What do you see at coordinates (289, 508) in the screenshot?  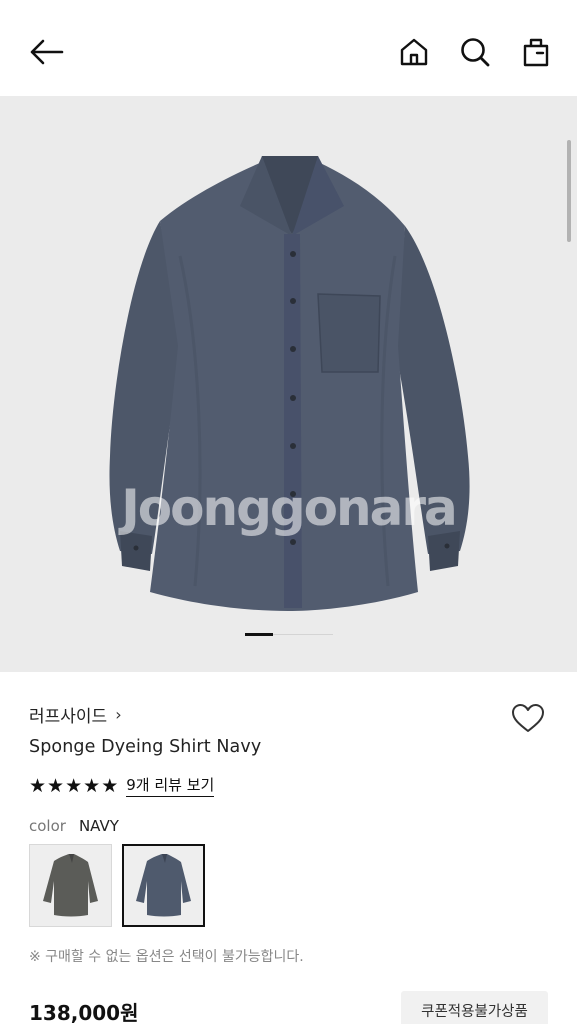 I see `watermark-text: Joonggonara` at bounding box center [289, 508].